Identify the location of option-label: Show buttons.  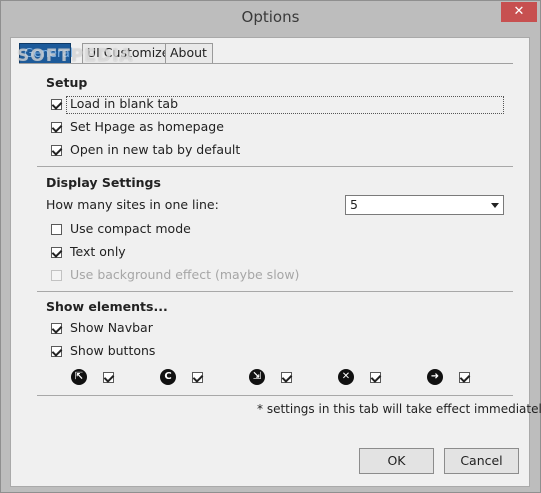
(113, 350).